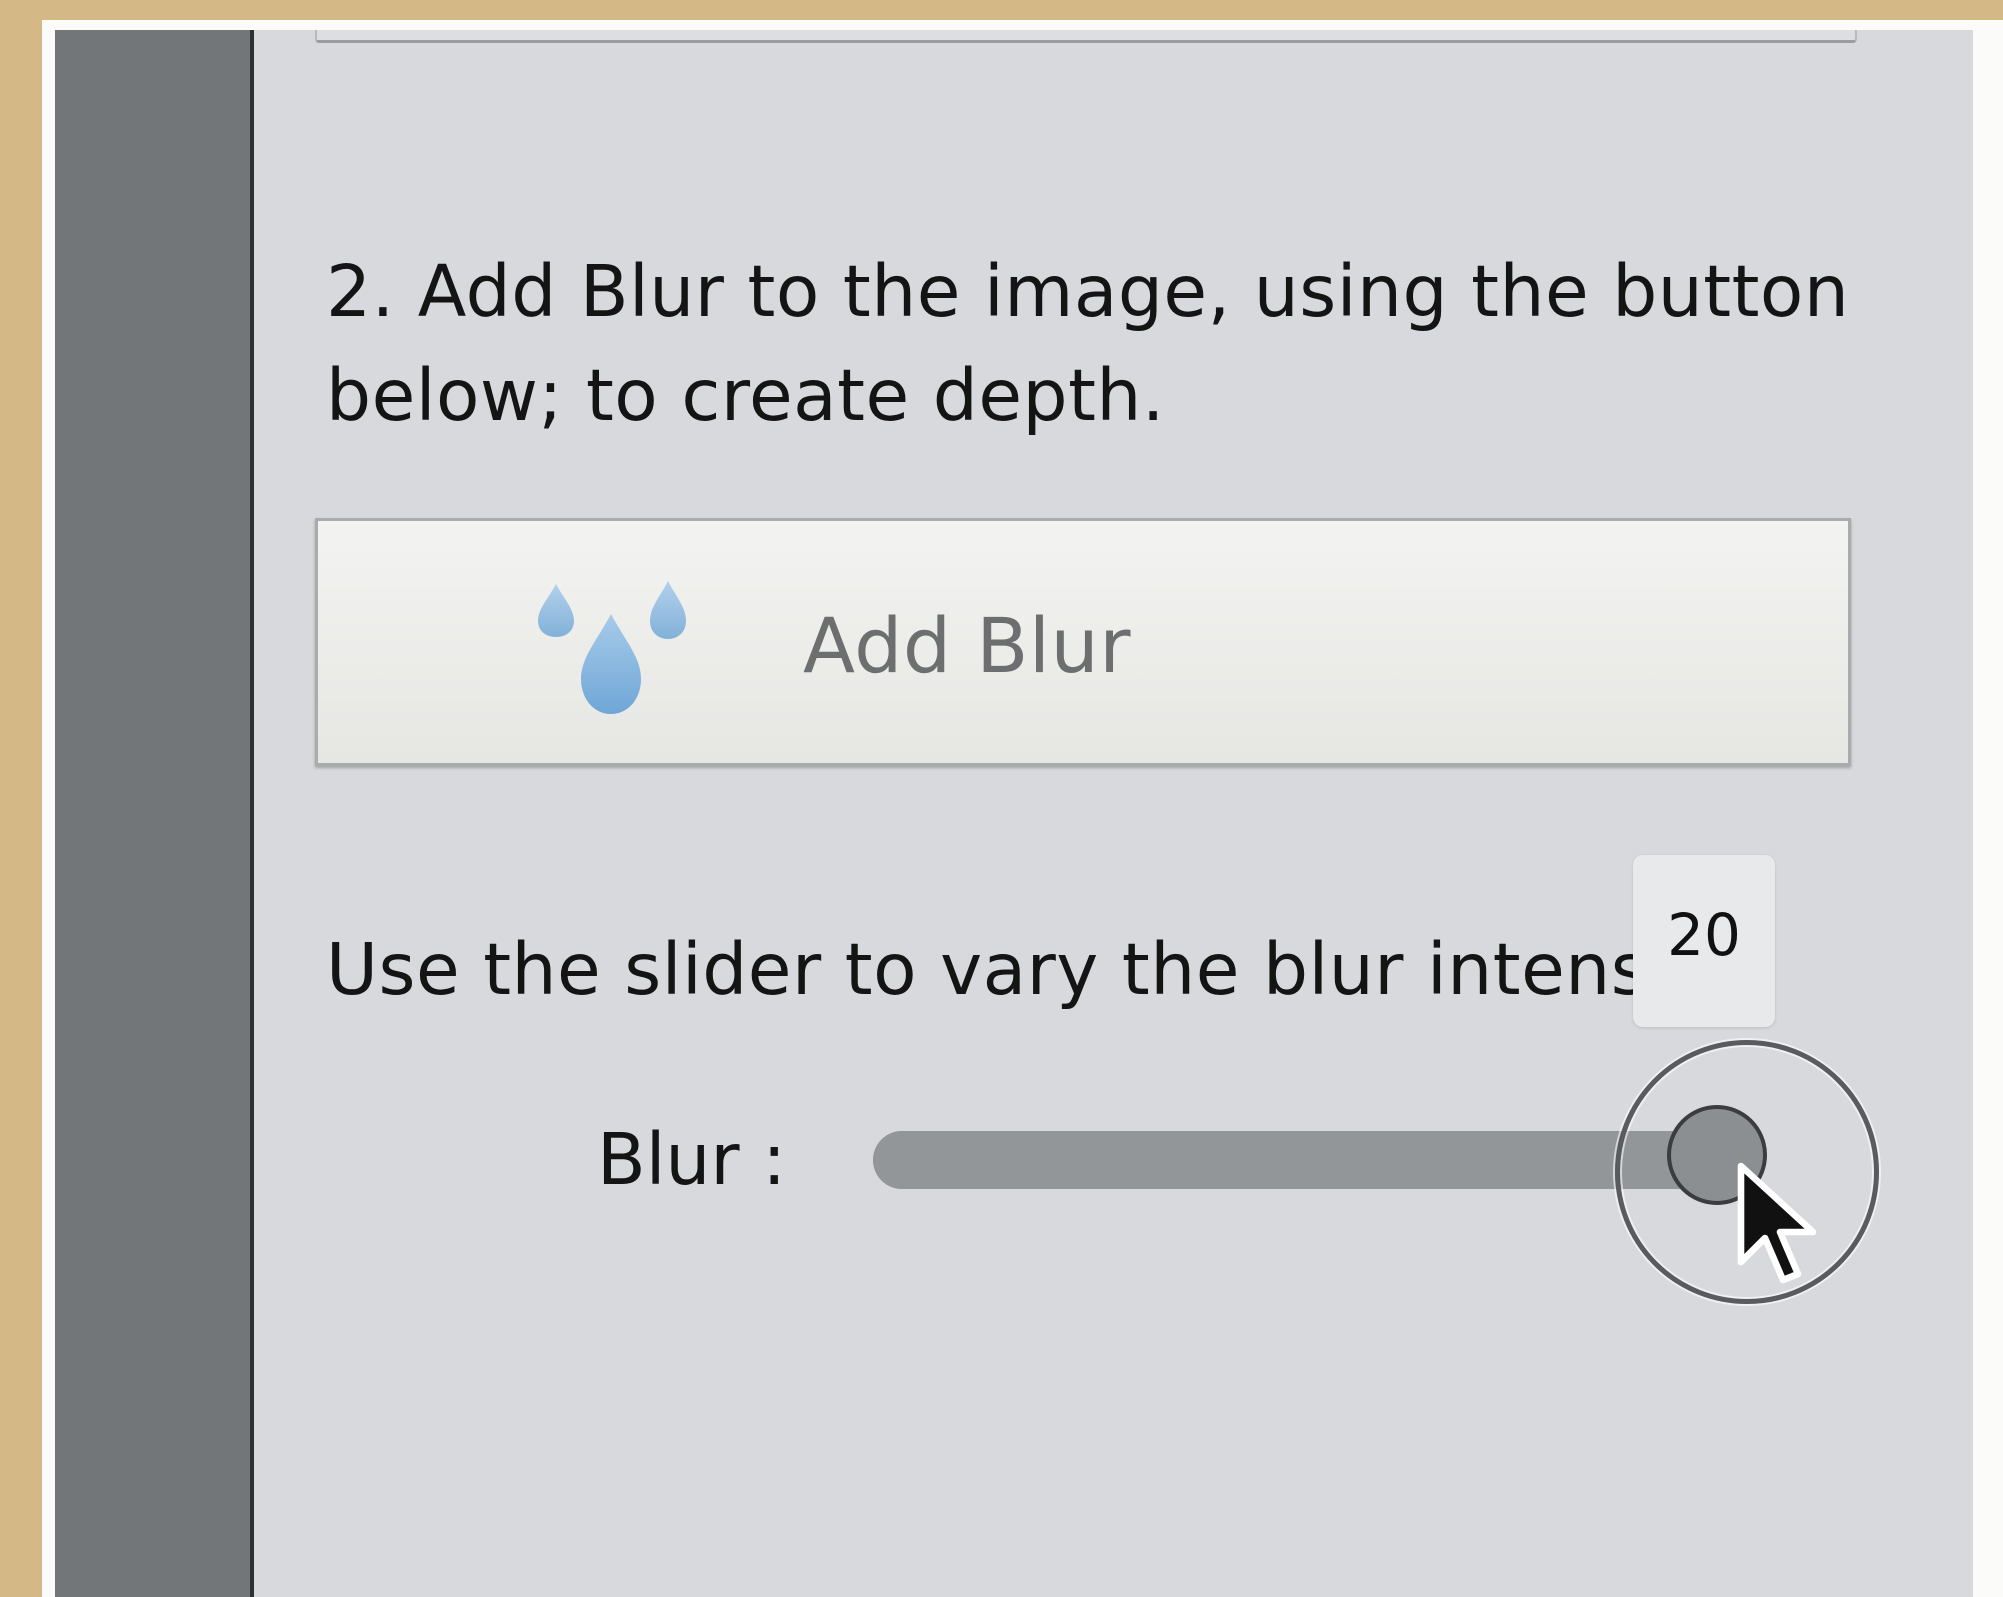  Describe the element at coordinates (612, 647) in the screenshot. I see `water-drops-icon` at that location.